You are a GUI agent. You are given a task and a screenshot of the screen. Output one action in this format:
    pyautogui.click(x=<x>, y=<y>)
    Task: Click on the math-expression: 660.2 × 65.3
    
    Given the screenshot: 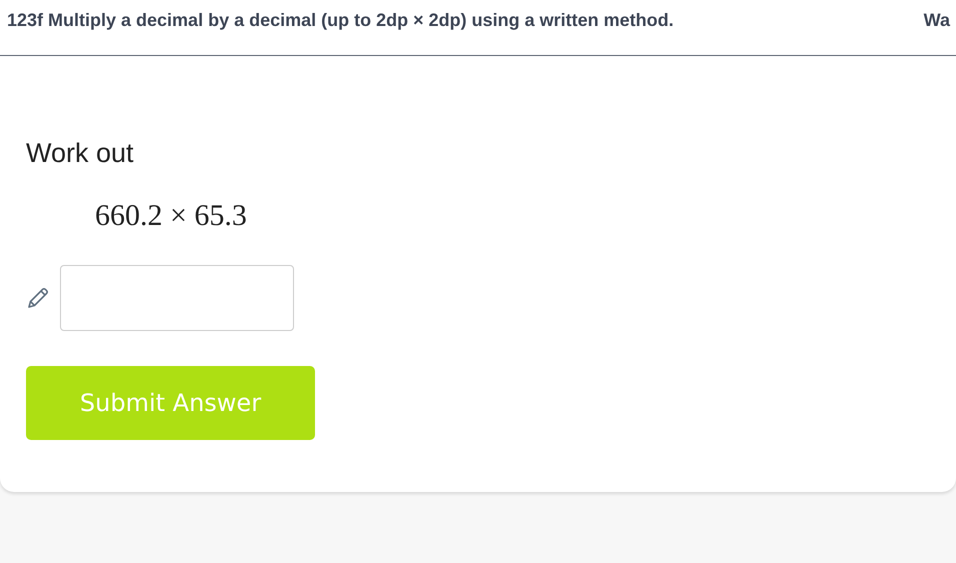 What is the action you would take?
    pyautogui.click(x=171, y=216)
    